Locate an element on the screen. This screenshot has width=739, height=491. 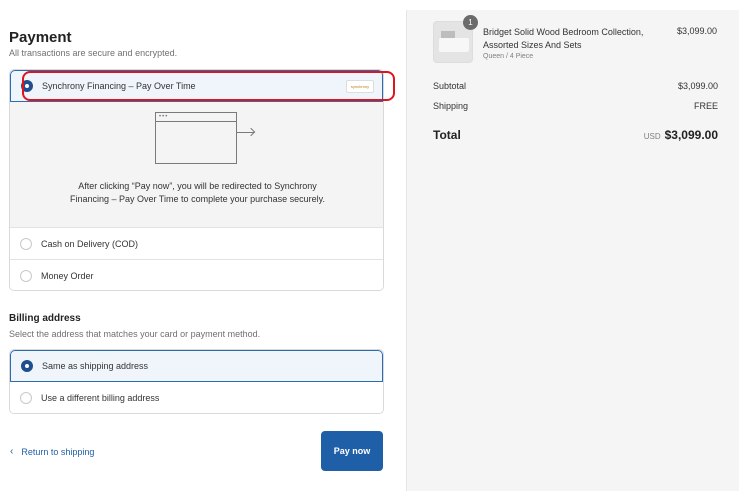
subtotal-label: Subtotal is located at coordinates (450, 86).